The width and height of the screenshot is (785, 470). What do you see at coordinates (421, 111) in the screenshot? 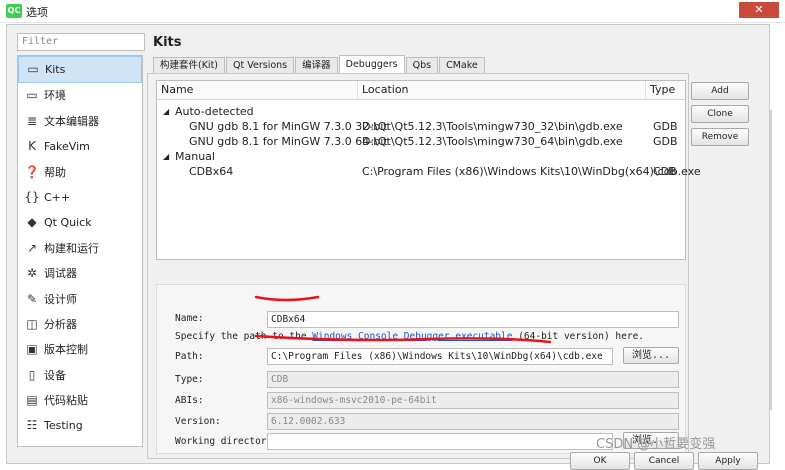
I see `group-row-auto-detected: ◢ Auto-detected` at bounding box center [421, 111].